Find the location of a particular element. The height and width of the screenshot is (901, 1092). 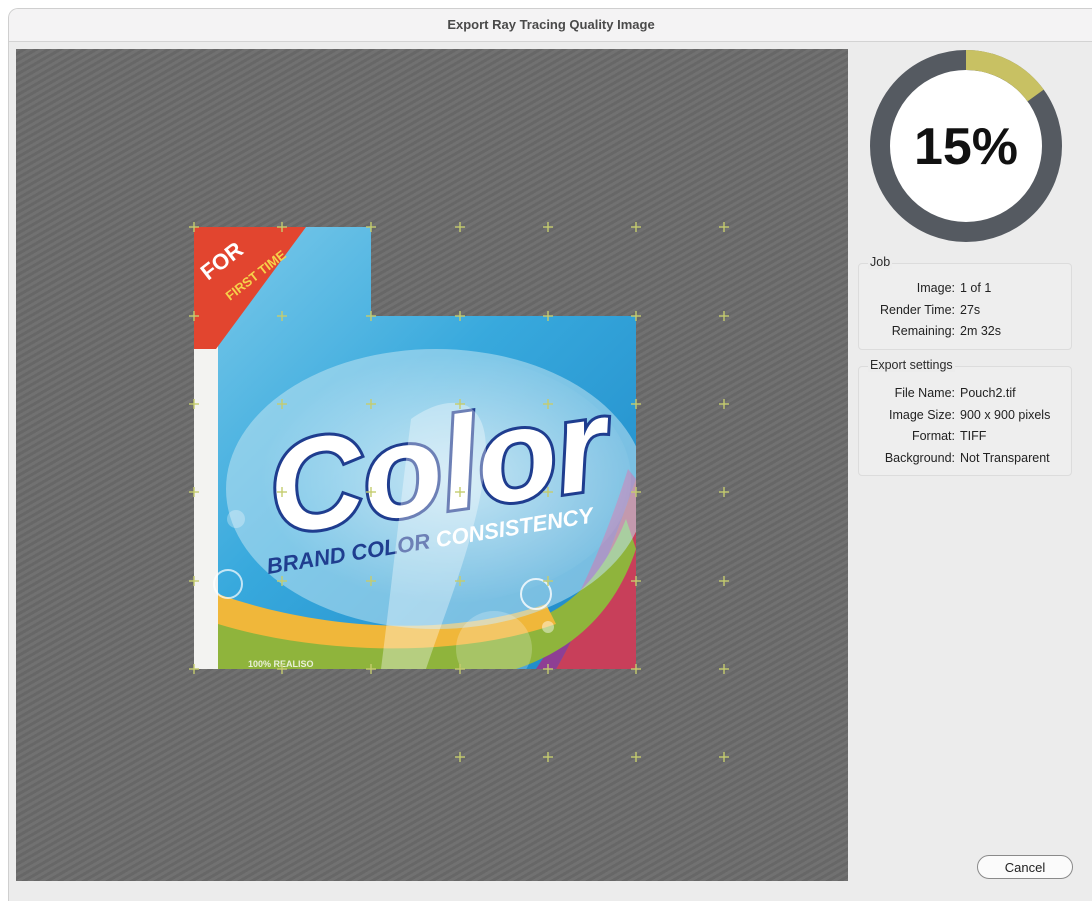

window-title: Export Ray Tracing Quality Image is located at coordinates (550, 25).